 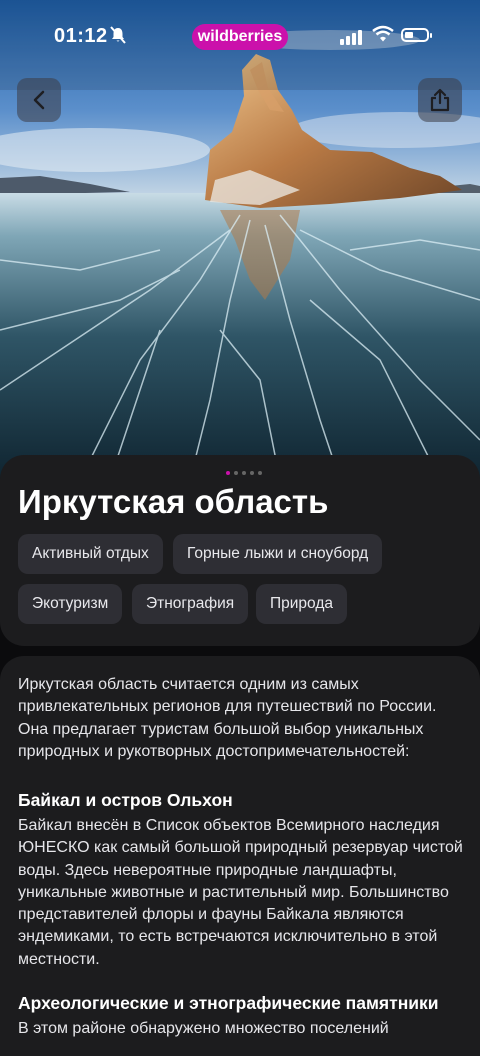 I want to click on bell-slash-icon, so click(x=118, y=37).